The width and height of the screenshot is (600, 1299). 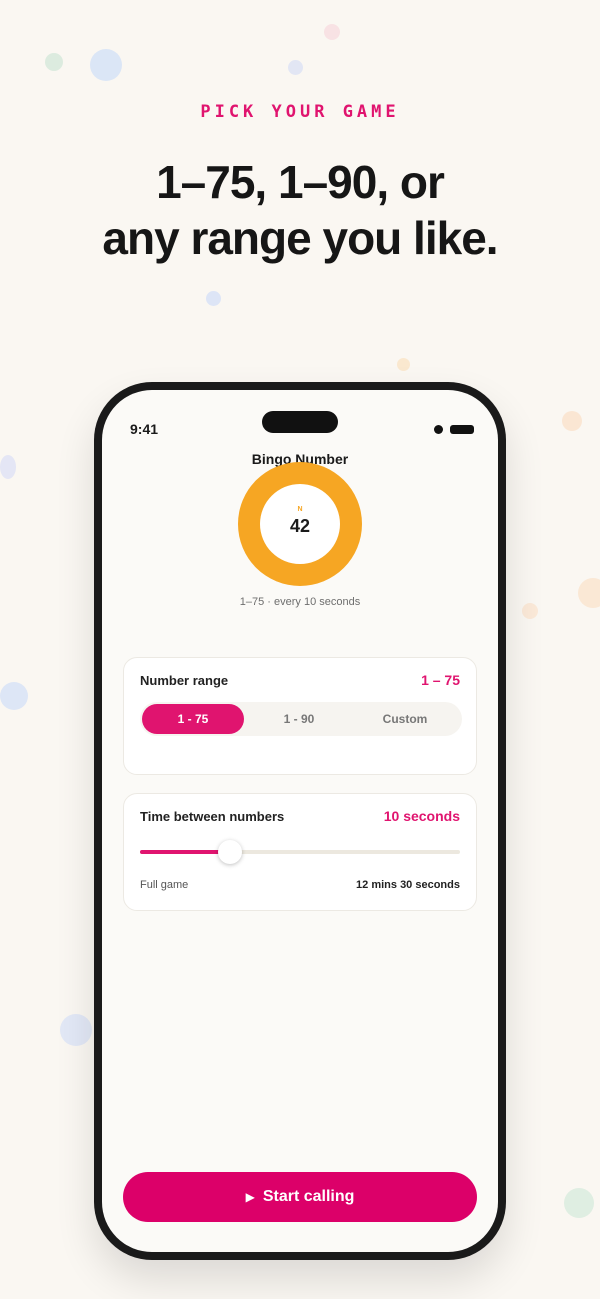 What do you see at coordinates (438, 429) in the screenshot?
I see `signal-icon` at bounding box center [438, 429].